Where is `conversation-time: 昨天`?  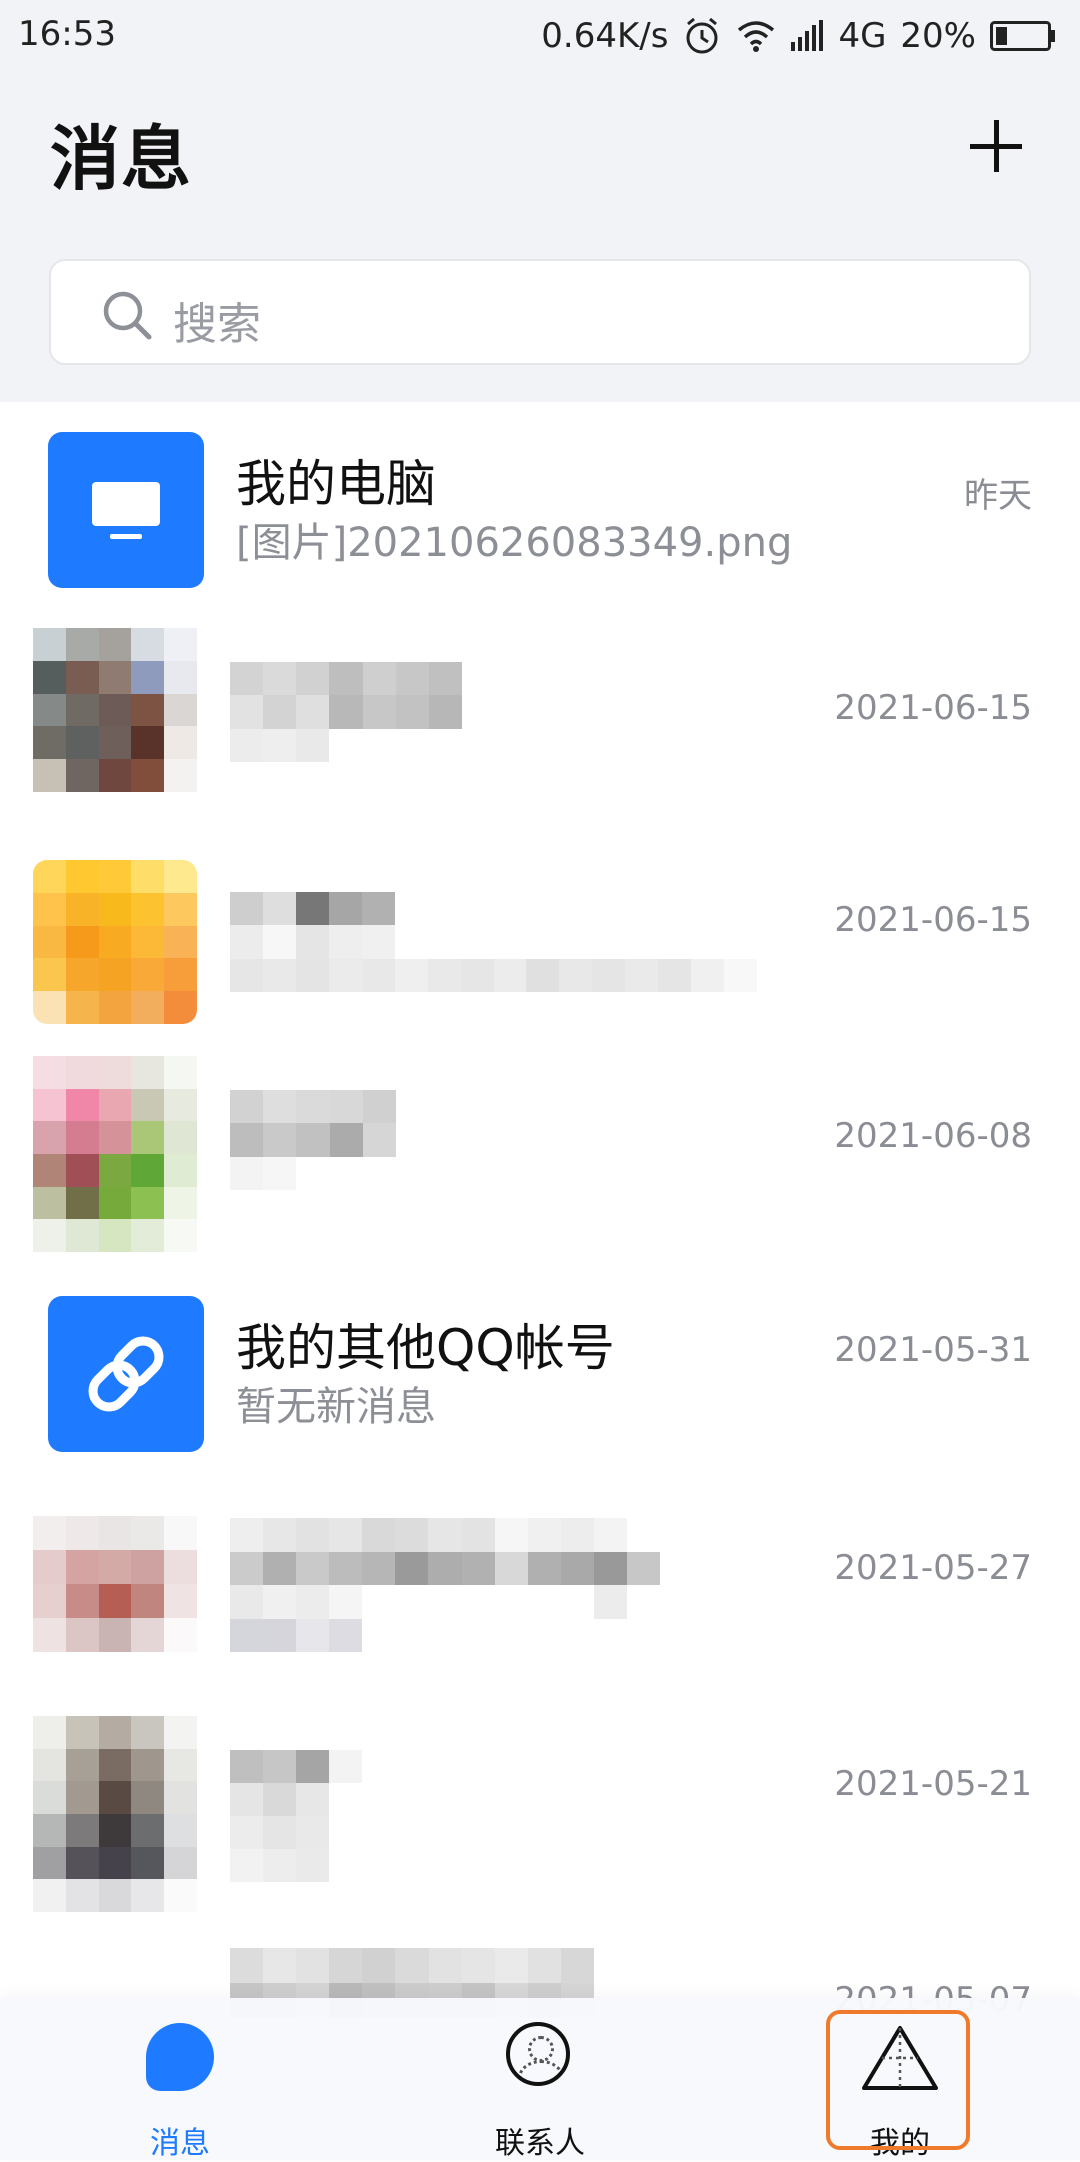
conversation-time: 昨天 is located at coordinates (998, 496).